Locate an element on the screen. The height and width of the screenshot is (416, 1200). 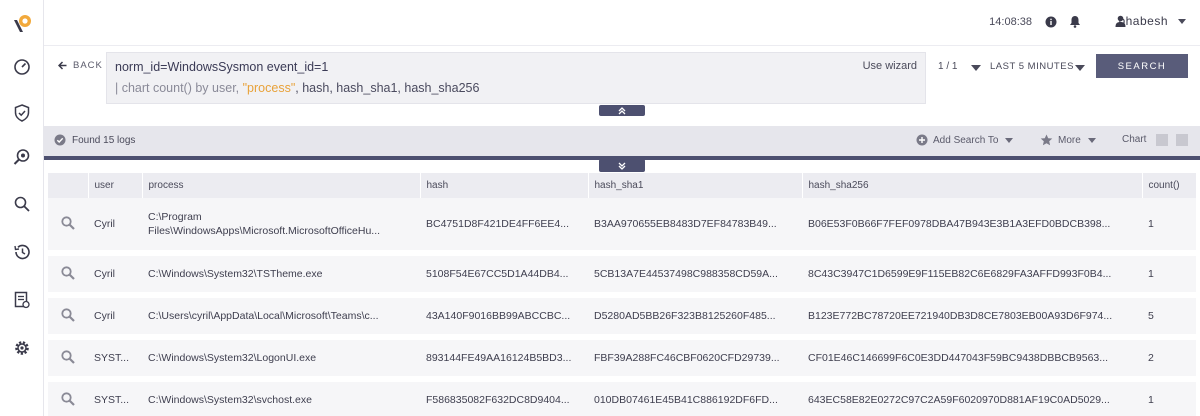
sidebar-item-history is located at coordinates (22, 252).